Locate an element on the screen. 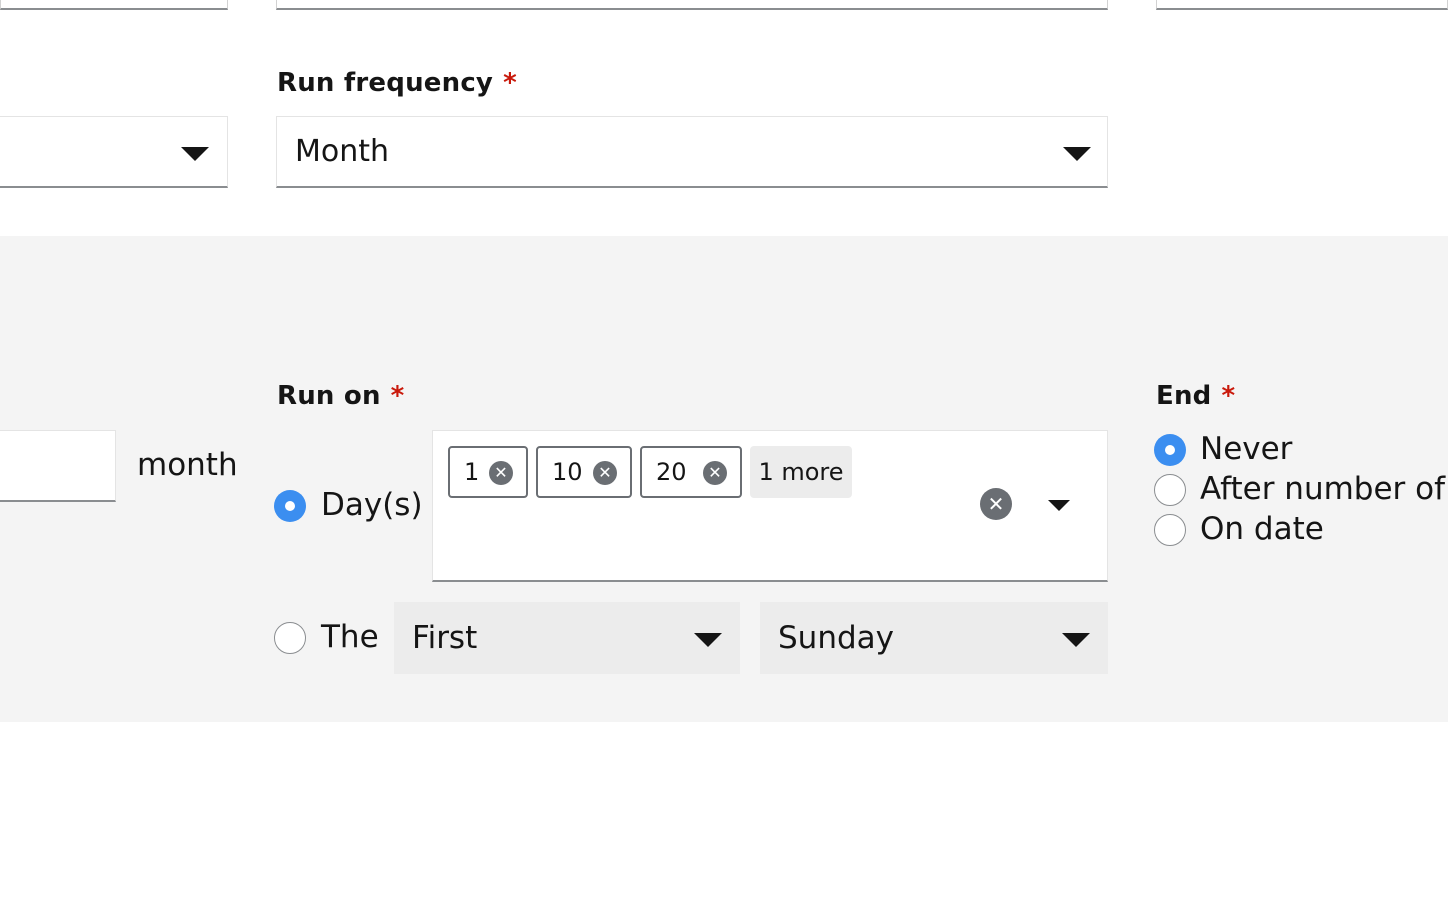  run-frequency-value: Month is located at coordinates (342, 151).